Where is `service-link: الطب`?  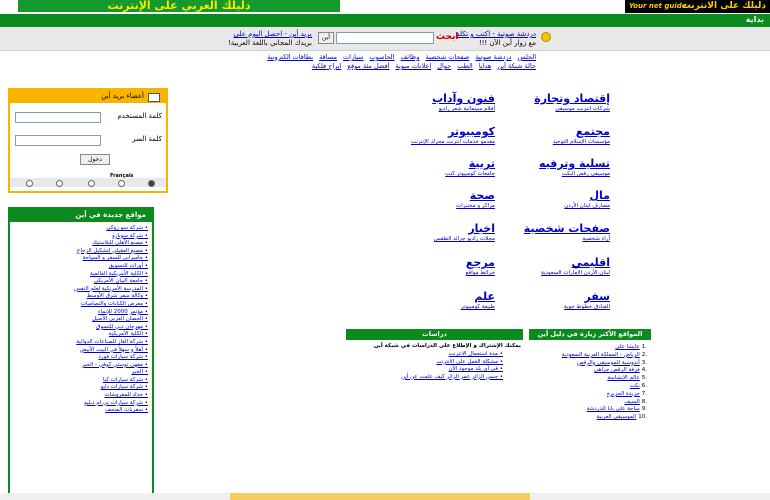 service-link: الطب is located at coordinates (465, 66).